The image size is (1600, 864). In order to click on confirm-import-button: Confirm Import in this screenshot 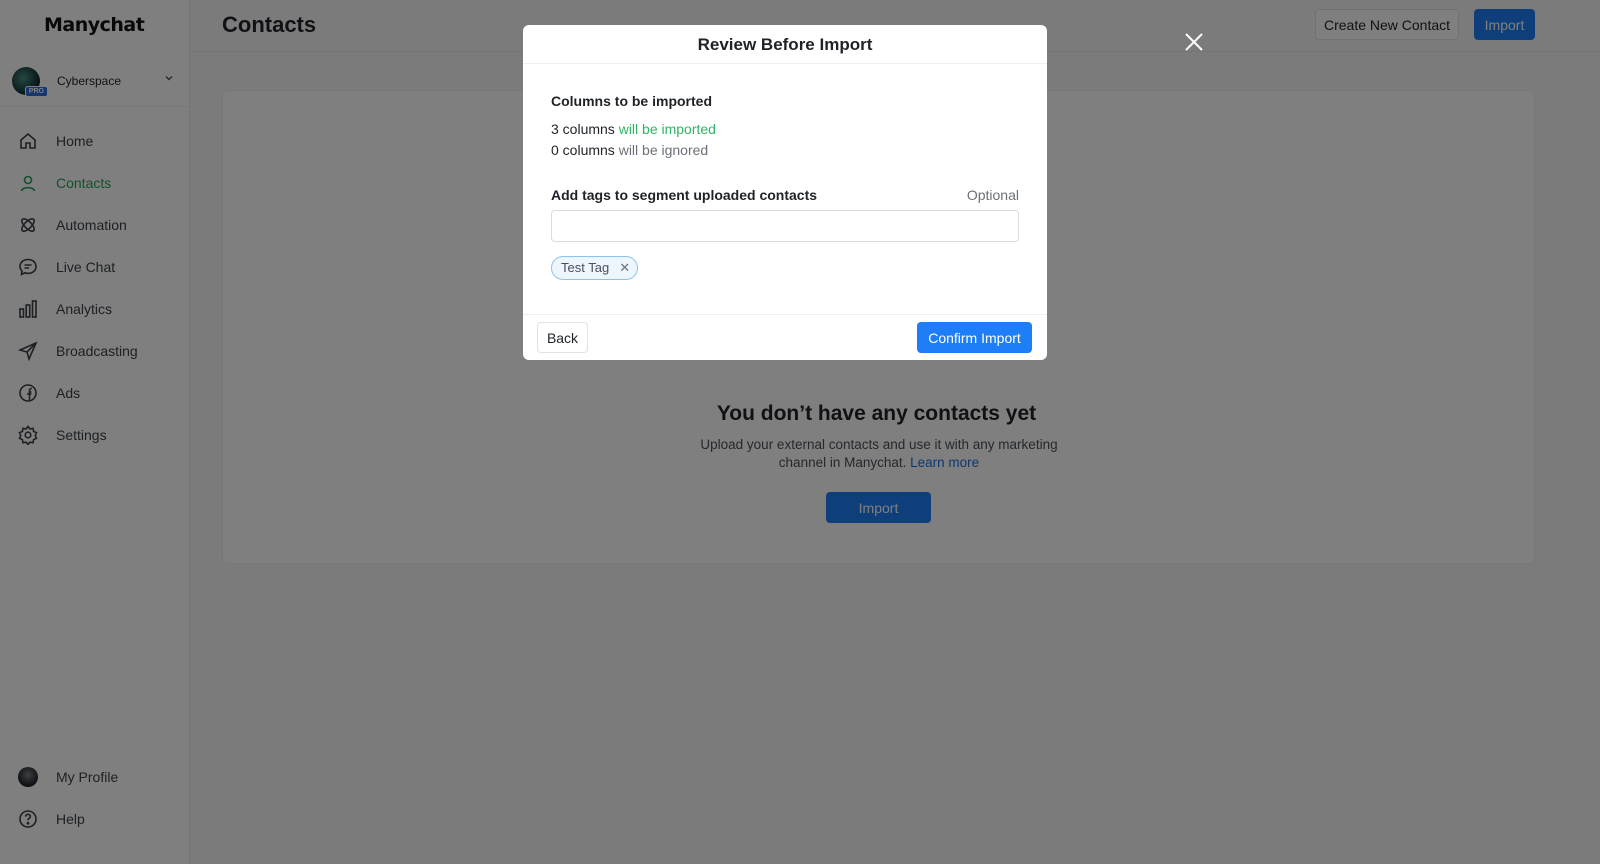, I will do `click(974, 337)`.